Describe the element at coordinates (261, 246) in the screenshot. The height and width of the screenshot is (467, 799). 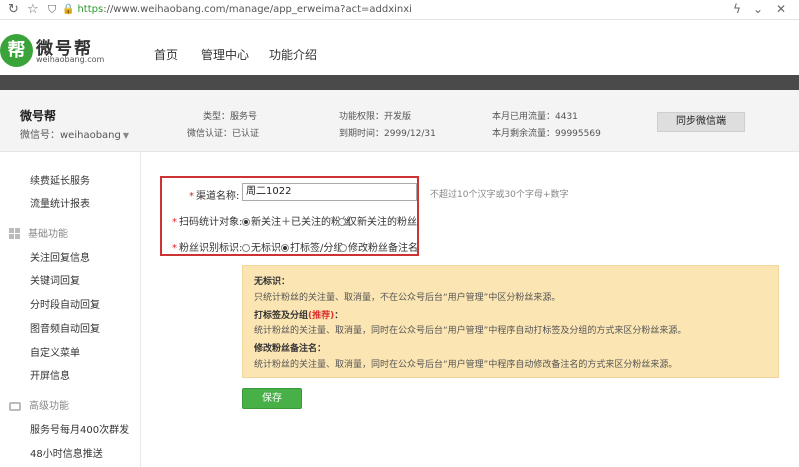
I see `radio-fan-none: 无标识` at that location.